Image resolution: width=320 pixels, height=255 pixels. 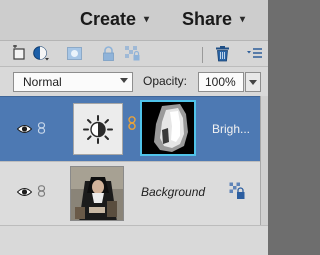 What do you see at coordinates (264, 160) in the screenshot?
I see `layers-scrollbar` at bounding box center [264, 160].